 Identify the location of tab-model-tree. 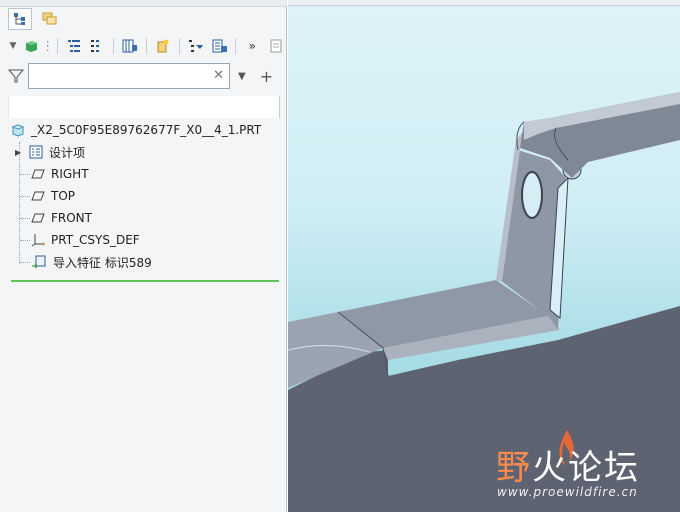
(20, 19).